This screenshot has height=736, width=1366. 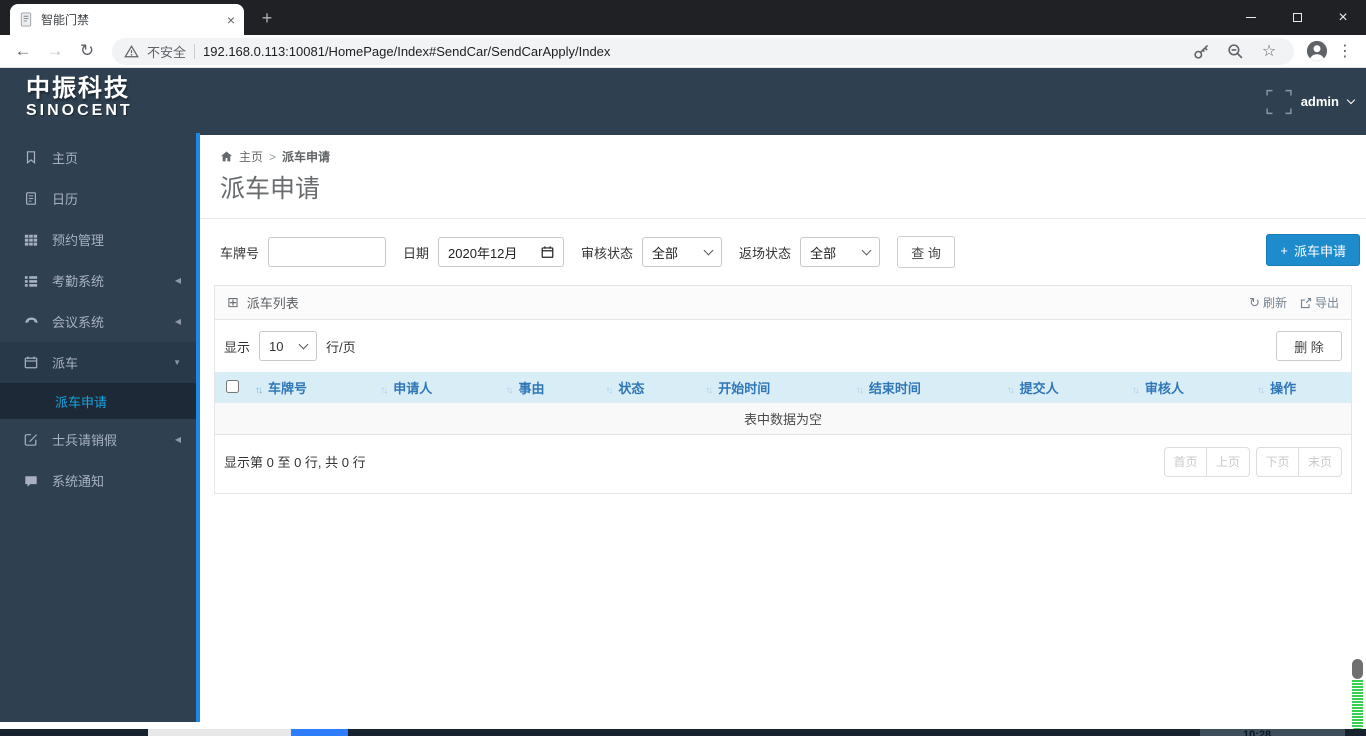 What do you see at coordinates (98, 362) in the screenshot?
I see `sidebar-item-dispatch: 派车 ▼` at bounding box center [98, 362].